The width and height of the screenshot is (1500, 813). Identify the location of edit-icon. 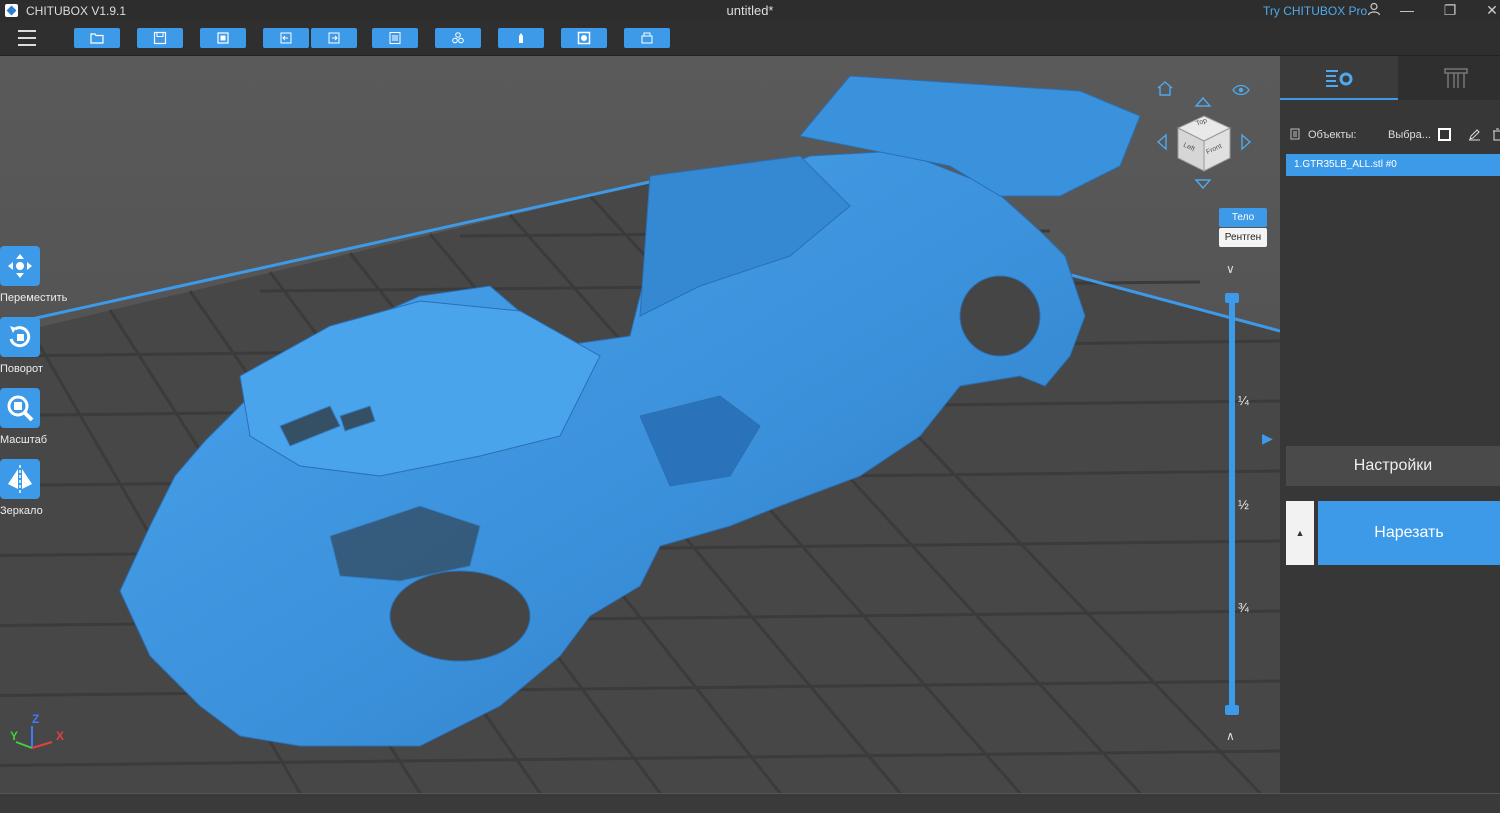
(1474, 134).